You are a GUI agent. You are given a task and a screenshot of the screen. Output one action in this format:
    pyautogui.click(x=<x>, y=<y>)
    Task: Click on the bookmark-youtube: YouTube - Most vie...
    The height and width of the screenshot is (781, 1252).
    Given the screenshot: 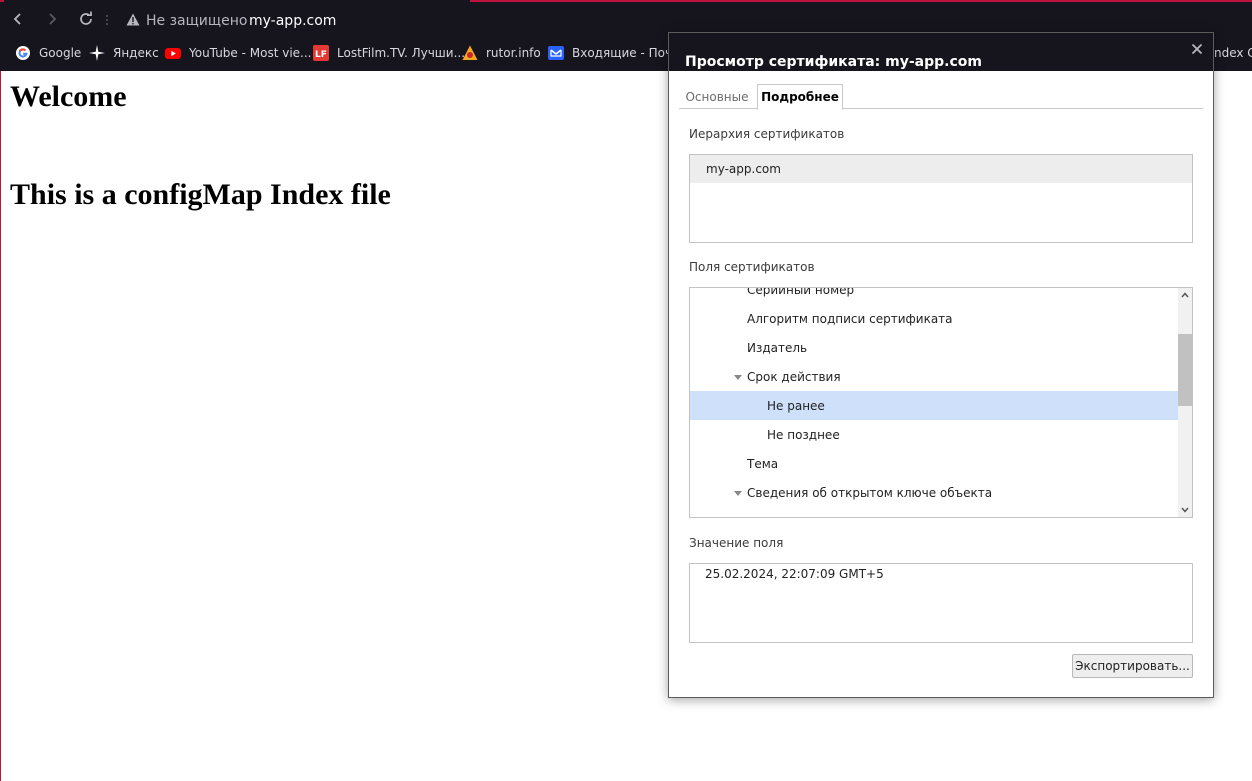 What is the action you would take?
    pyautogui.click(x=238, y=53)
    